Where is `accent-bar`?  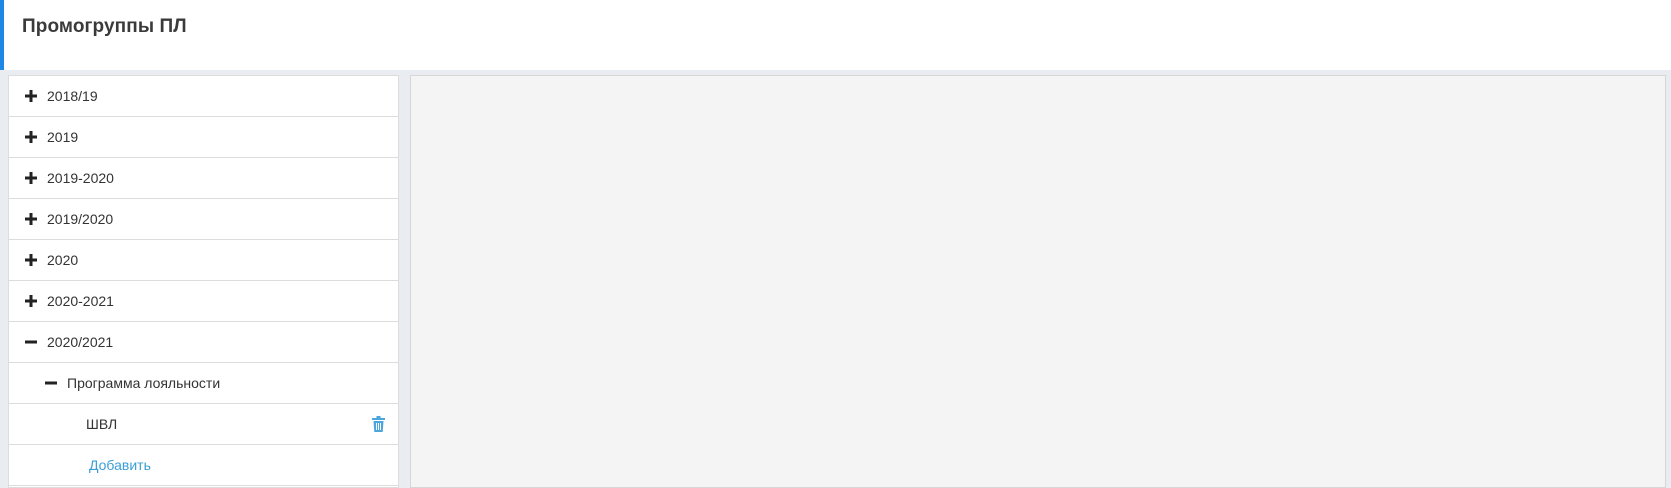 accent-bar is located at coordinates (2, 35).